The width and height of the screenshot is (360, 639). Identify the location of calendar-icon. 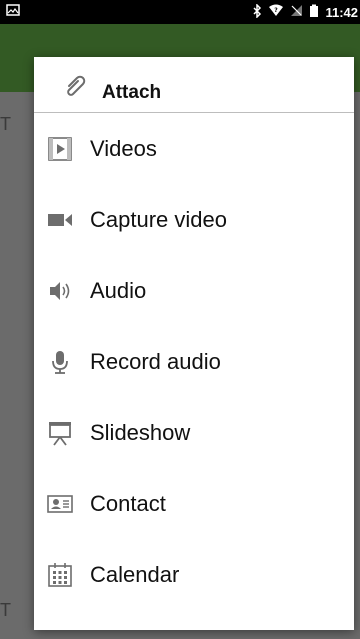
(60, 575).